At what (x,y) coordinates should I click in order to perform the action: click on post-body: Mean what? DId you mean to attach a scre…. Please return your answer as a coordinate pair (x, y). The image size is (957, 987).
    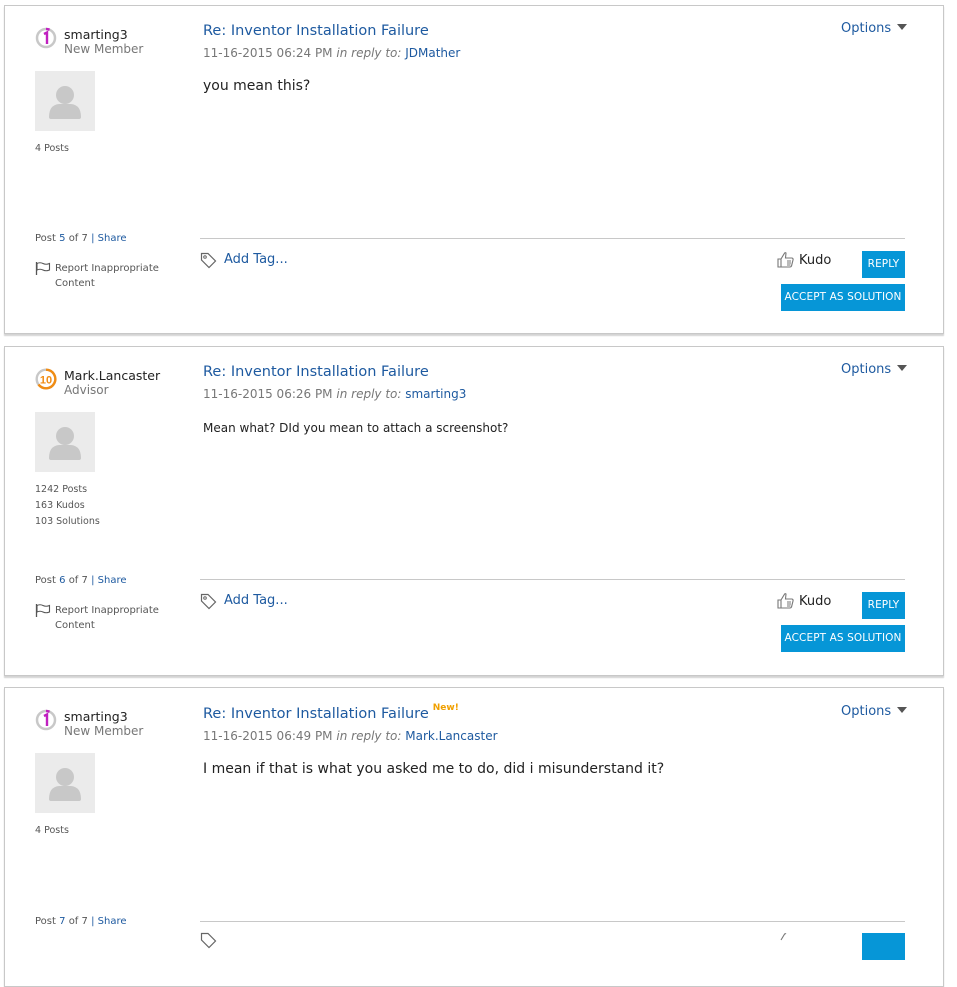
    Looking at the image, I should click on (356, 428).